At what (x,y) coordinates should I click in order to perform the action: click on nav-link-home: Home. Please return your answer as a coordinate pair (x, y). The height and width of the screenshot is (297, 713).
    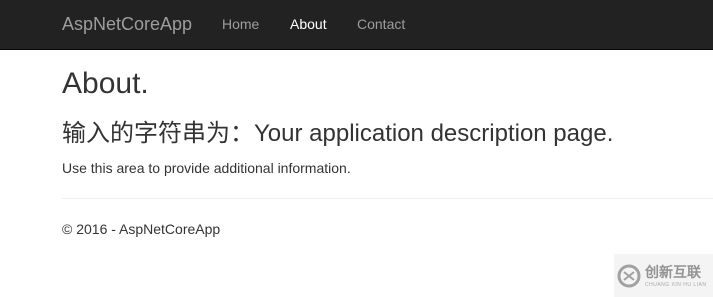
    Looking at the image, I should click on (240, 24).